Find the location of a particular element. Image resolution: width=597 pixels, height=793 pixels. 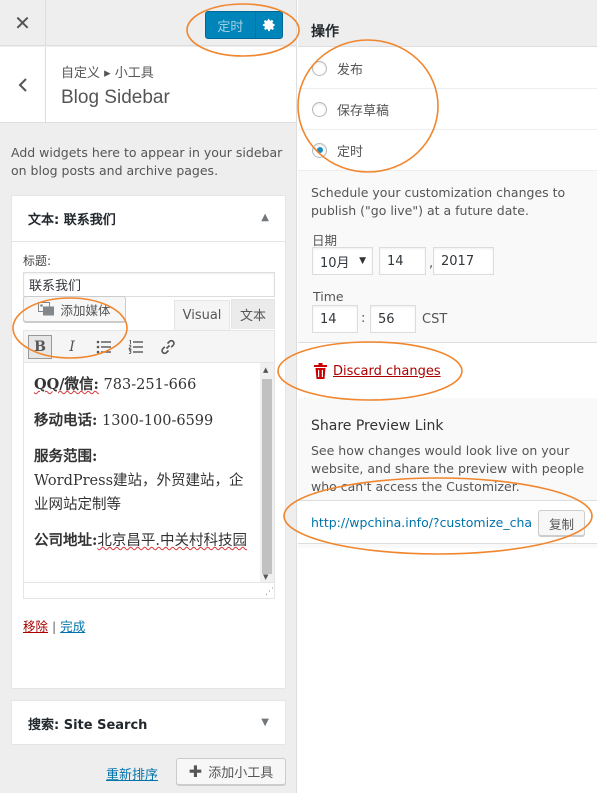

contact-service: 服务范围: WordPress建站，外贸建站，企业网站定制等 is located at coordinates (145, 481).